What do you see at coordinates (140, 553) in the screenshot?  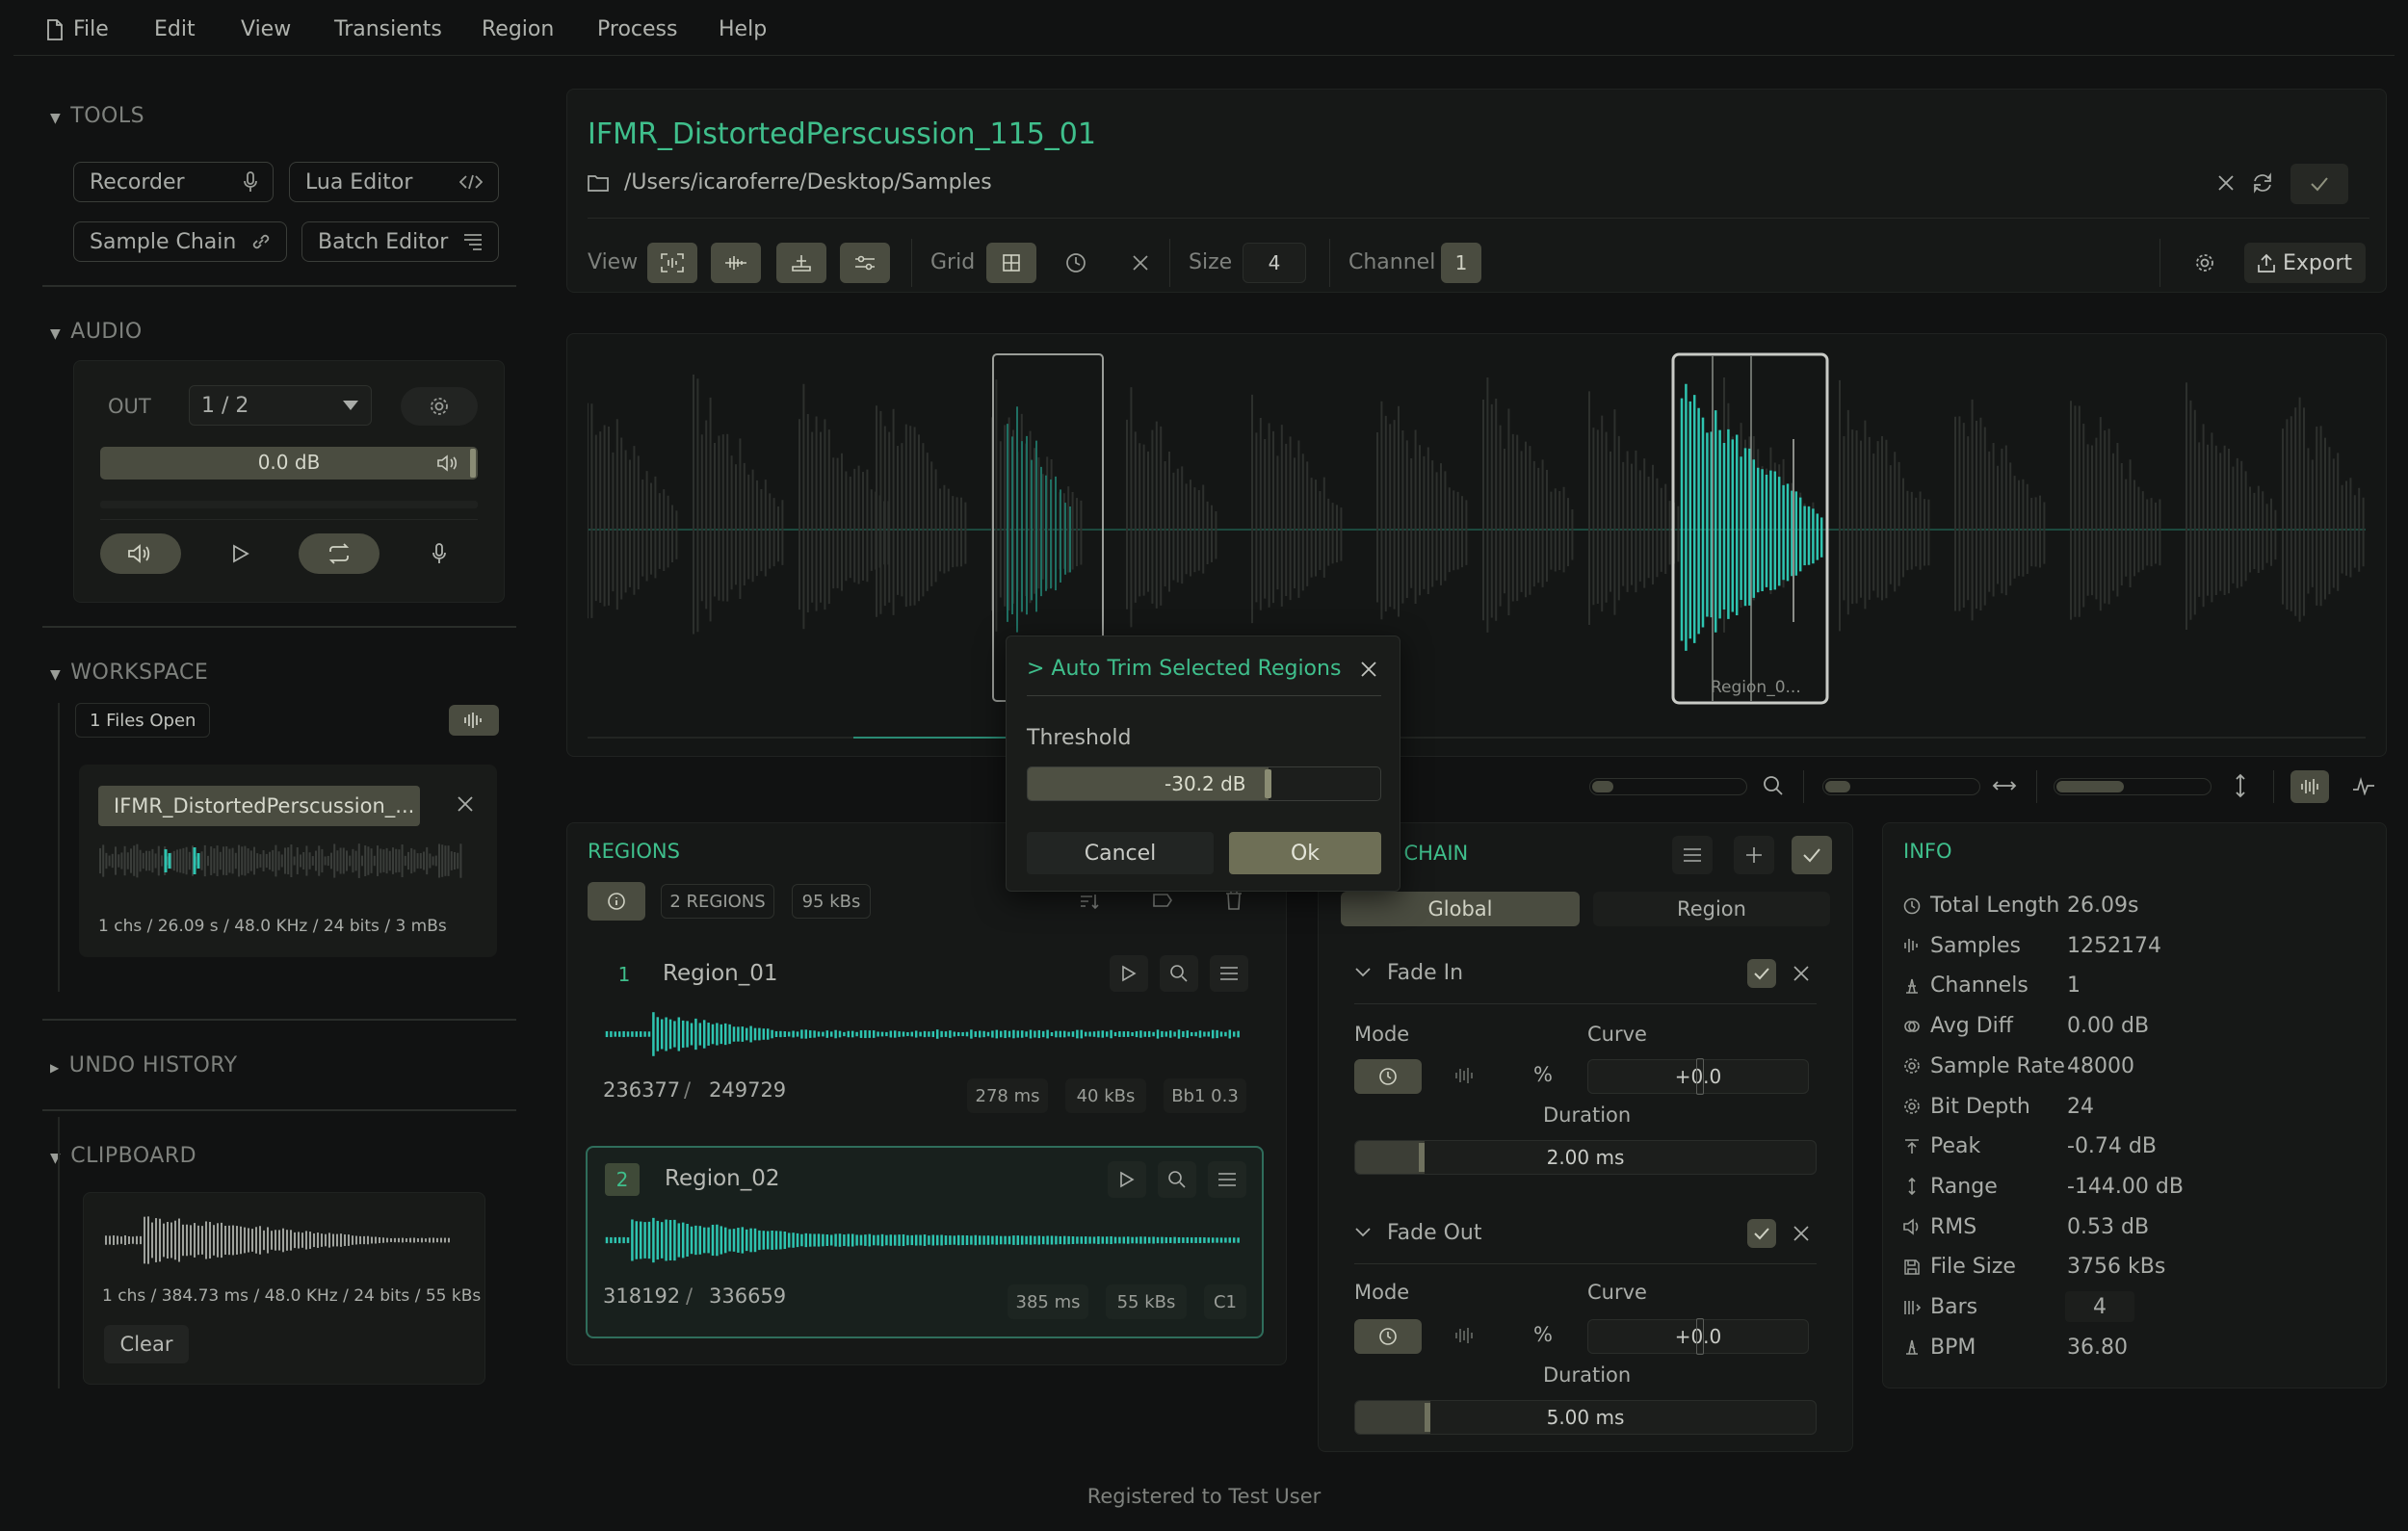 I see `mute-button` at bounding box center [140, 553].